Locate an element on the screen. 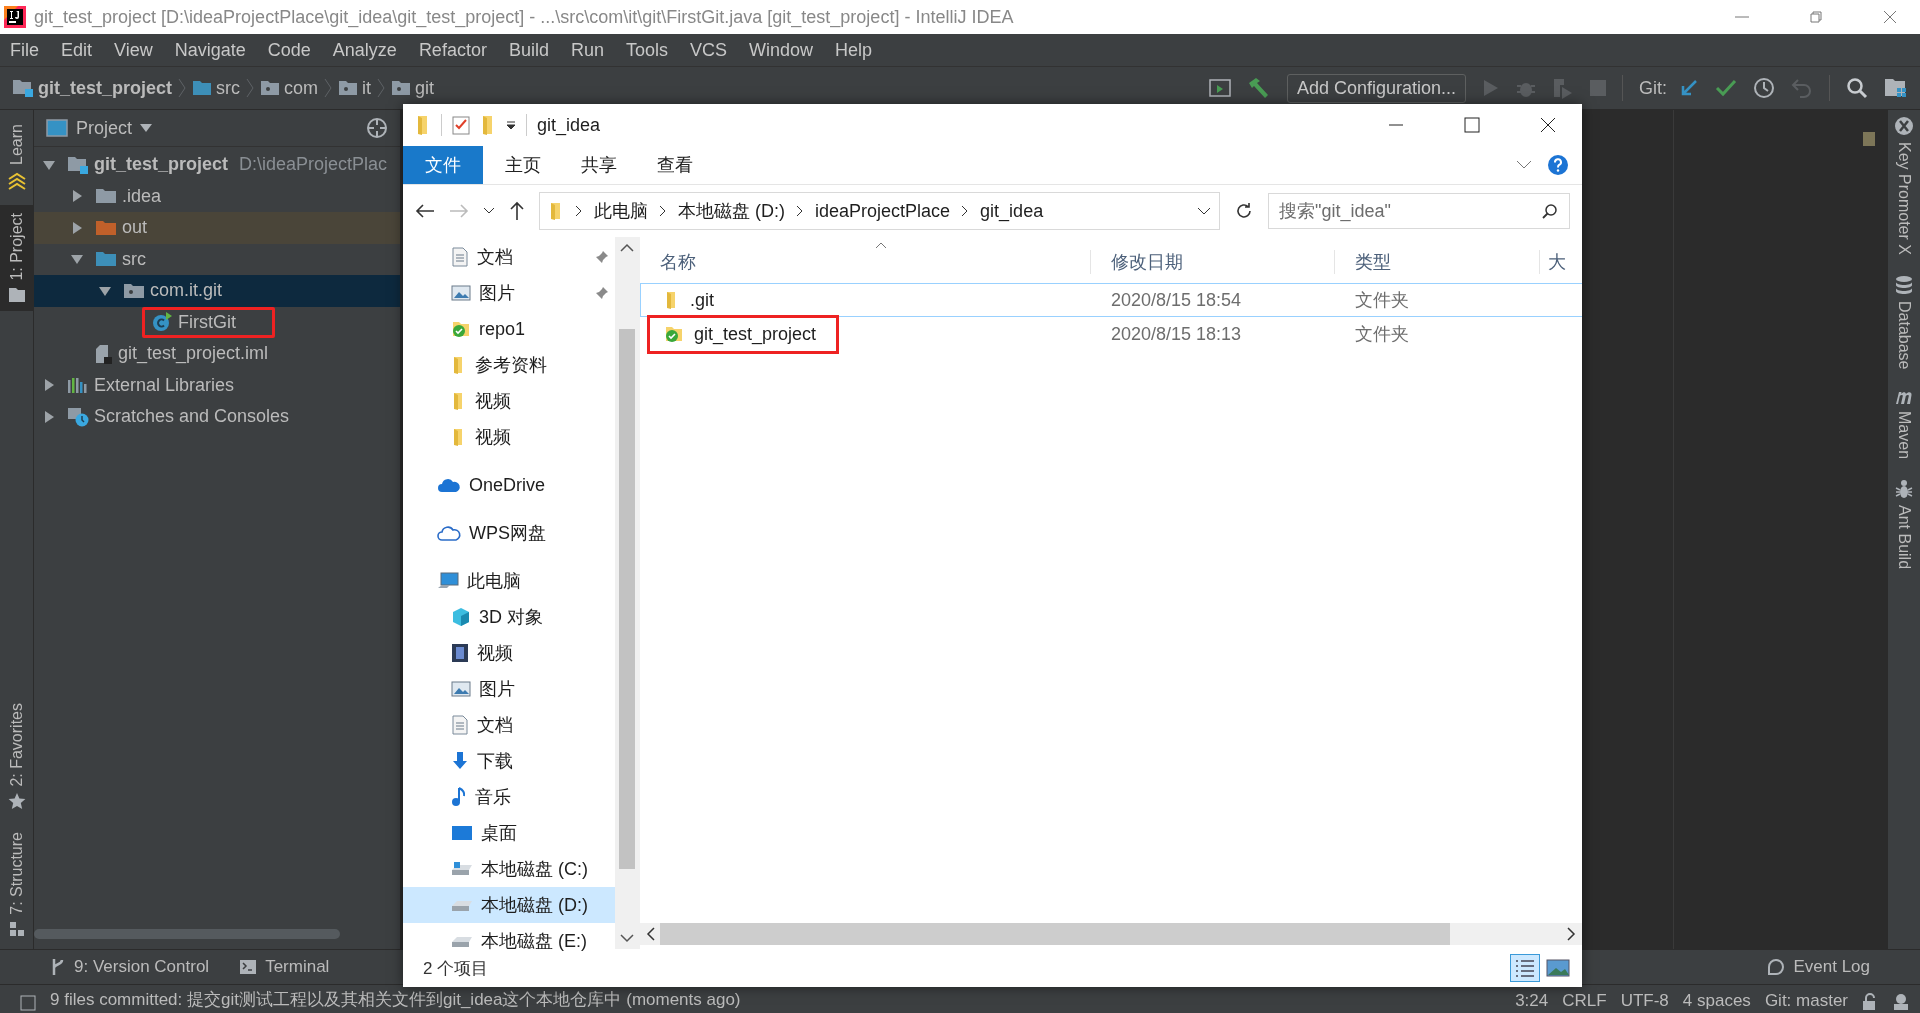 The width and height of the screenshot is (1920, 1013). up-arrow-icon is located at coordinates (517, 211).